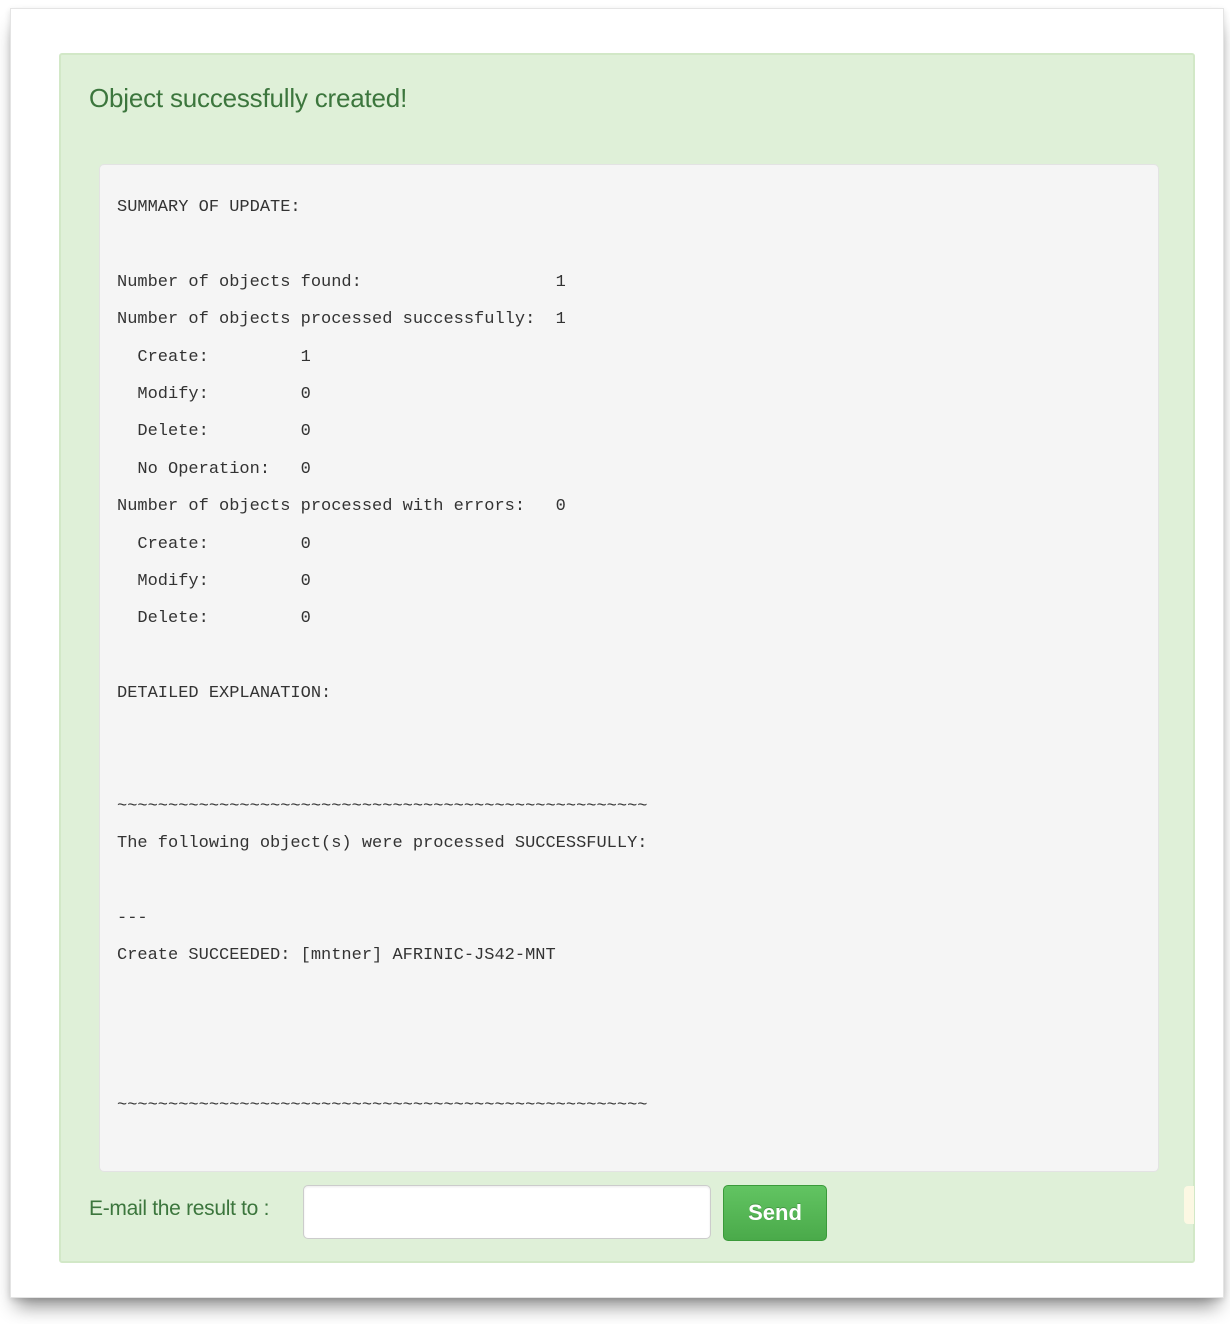 The image size is (1230, 1324). What do you see at coordinates (179, 1208) in the screenshot?
I see `email-label: E-mail the result to :` at bounding box center [179, 1208].